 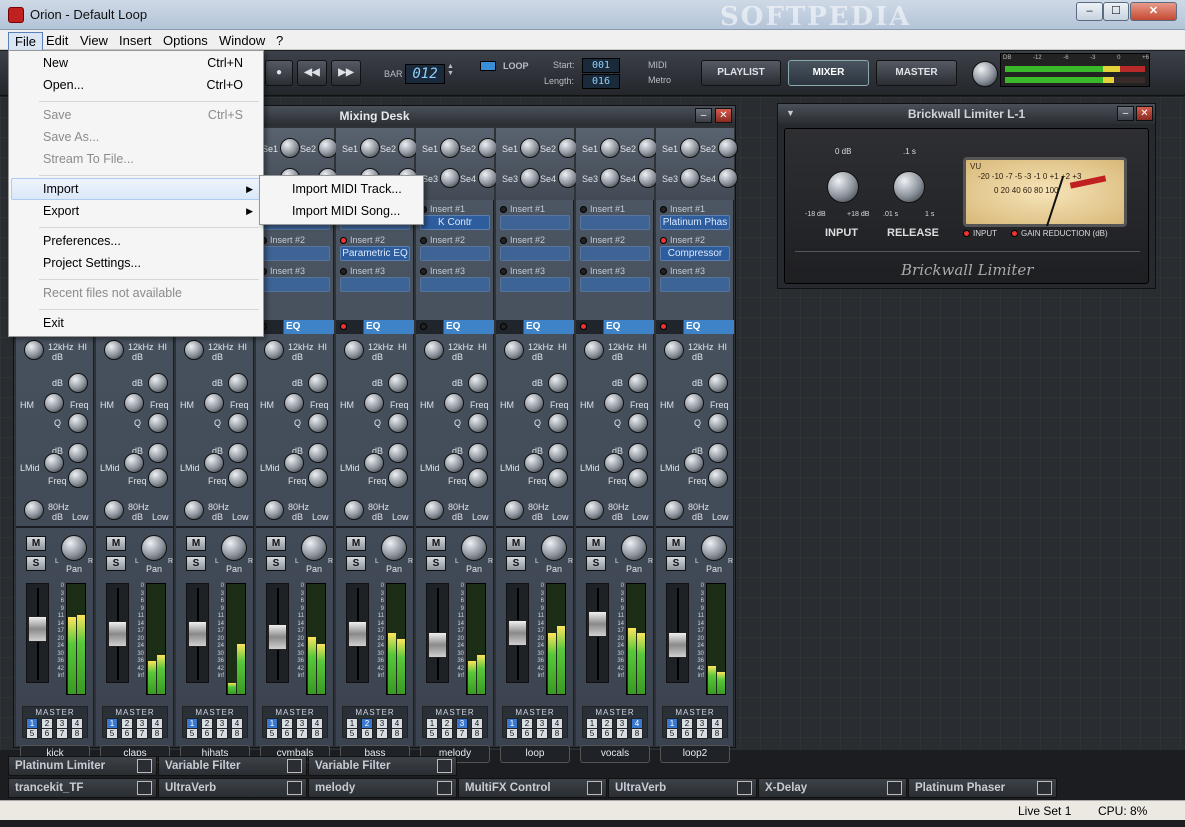 What do you see at coordinates (279, 40) in the screenshot?
I see `menu-help: ?` at bounding box center [279, 40].